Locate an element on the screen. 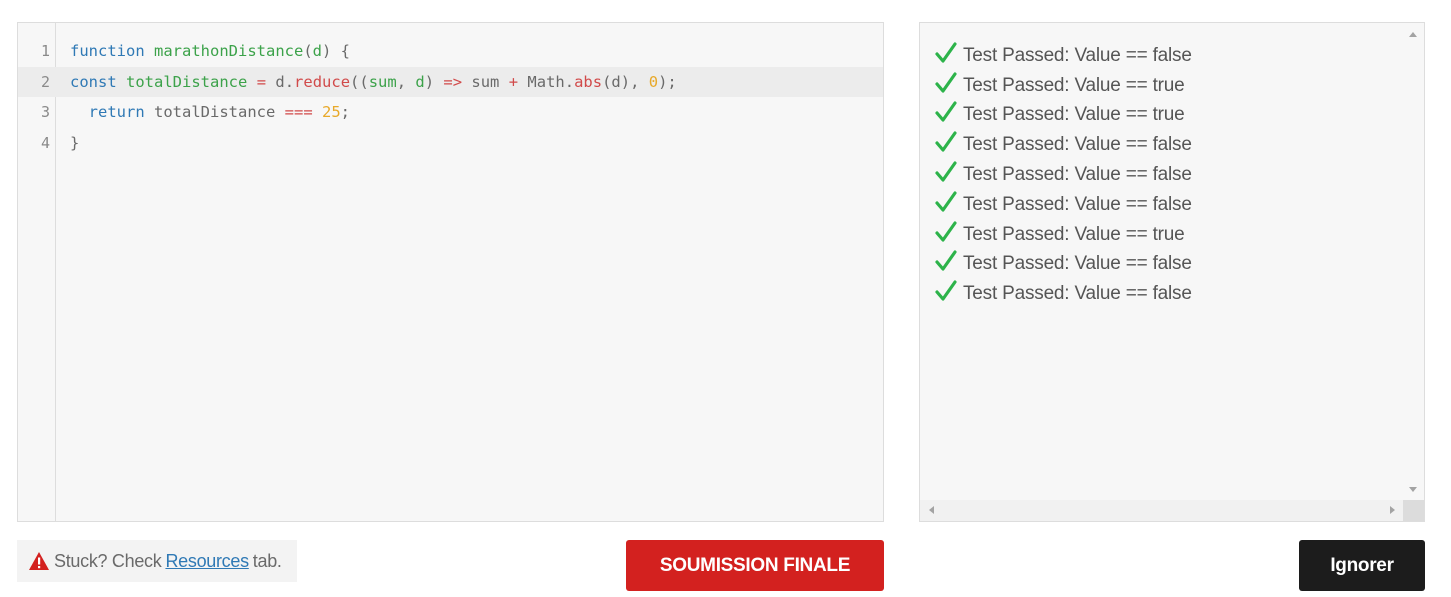 This screenshot has width=1451, height=597. scroll-right-icon is located at coordinates (1392, 510).